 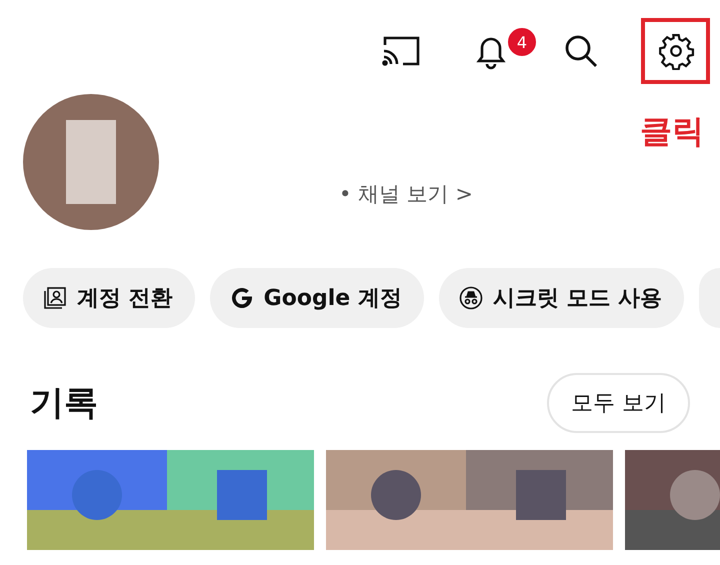 What do you see at coordinates (581, 51) in the screenshot?
I see `search-icon` at bounding box center [581, 51].